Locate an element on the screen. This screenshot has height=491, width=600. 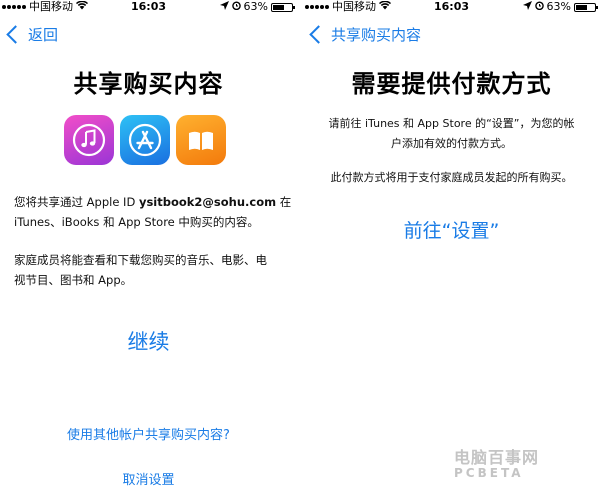
go-to-settings-button: 前往“设置” is located at coordinates (451, 229).